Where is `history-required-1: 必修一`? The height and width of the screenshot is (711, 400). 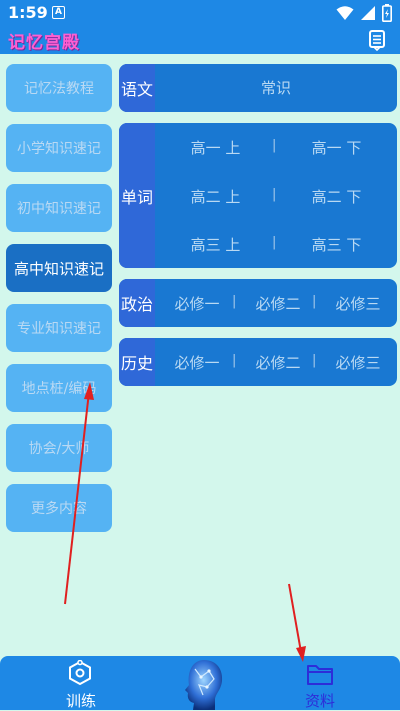 history-required-1: 必修一 is located at coordinates (197, 362).